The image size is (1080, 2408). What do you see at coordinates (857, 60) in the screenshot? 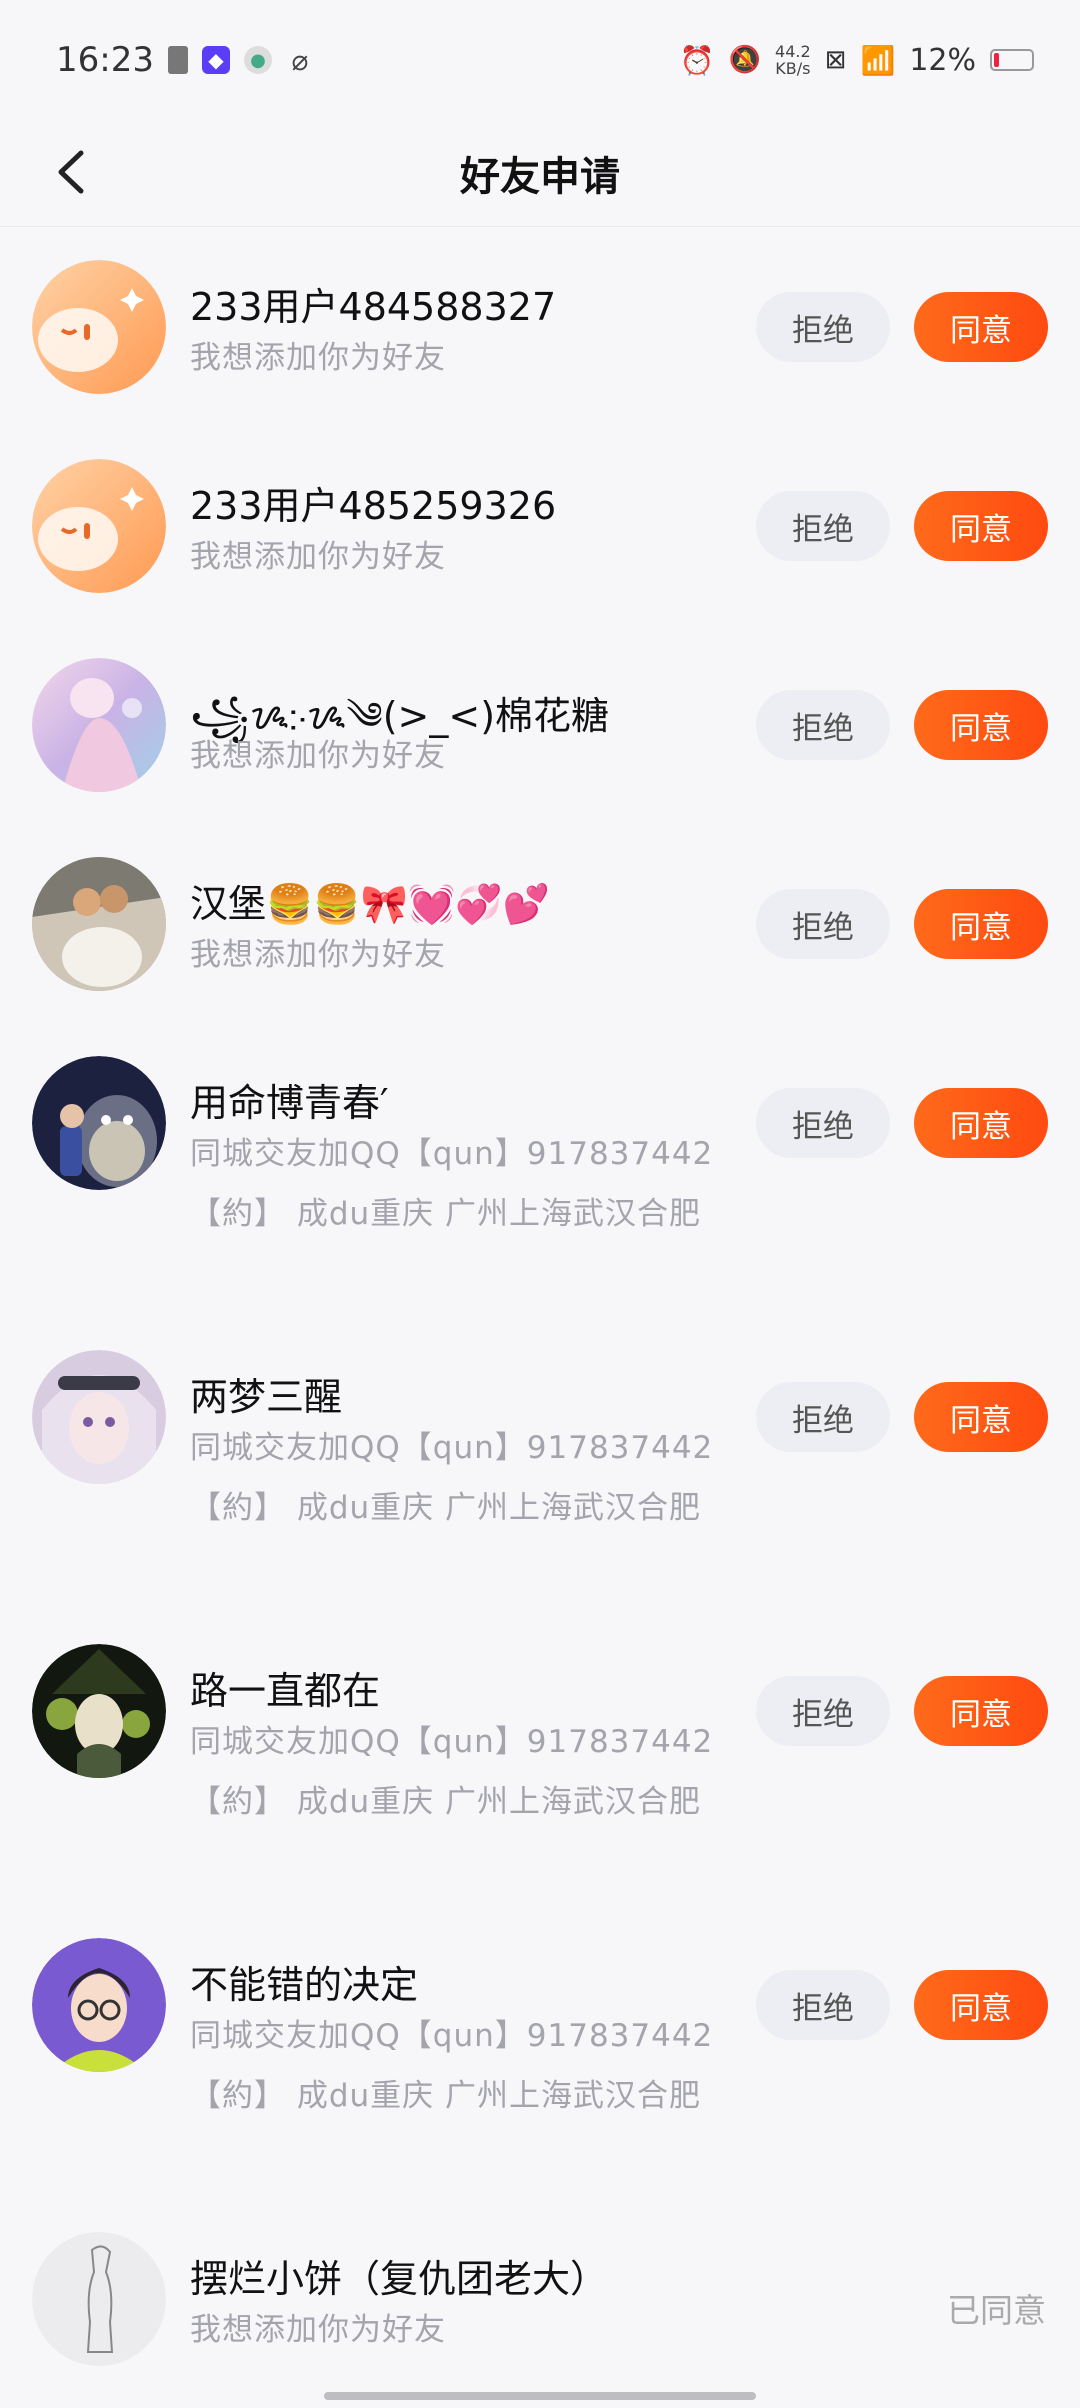
I see `status-bar-right: ⏰ 🔕 44.2 KB/s ⊠ 📶 12%` at bounding box center [857, 60].